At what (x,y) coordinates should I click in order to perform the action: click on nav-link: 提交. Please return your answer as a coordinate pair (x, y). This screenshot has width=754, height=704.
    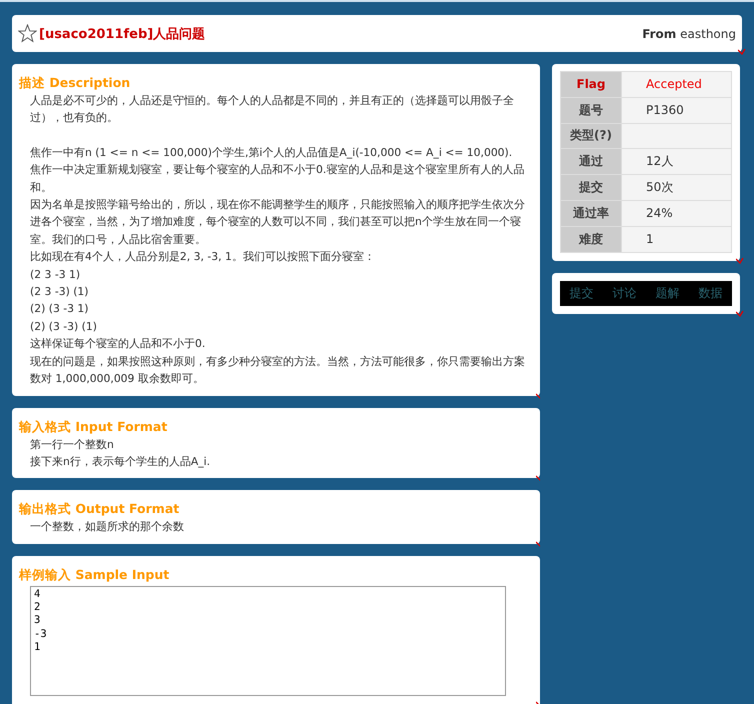
    Looking at the image, I should click on (582, 293).